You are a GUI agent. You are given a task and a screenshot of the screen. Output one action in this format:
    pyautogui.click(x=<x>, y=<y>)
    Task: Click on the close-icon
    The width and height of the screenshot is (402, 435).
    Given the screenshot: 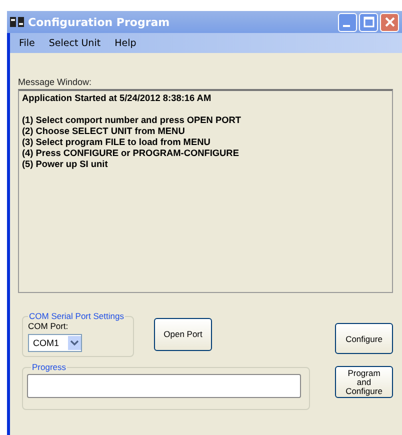 What is the action you would take?
    pyautogui.click(x=390, y=22)
    